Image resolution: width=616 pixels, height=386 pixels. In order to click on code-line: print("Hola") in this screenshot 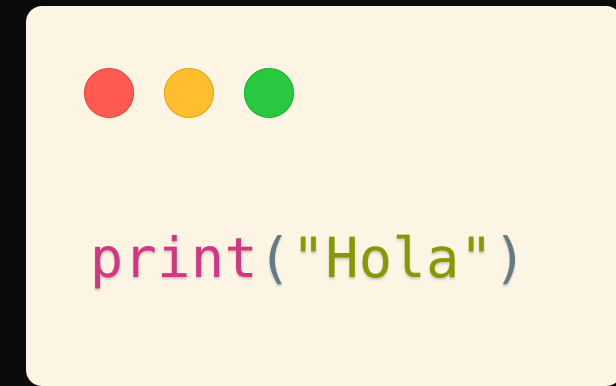, I will do `click(308, 258)`.